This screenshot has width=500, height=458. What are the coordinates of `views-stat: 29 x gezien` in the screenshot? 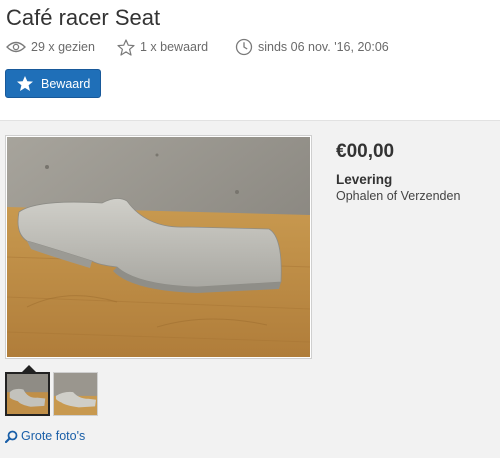 It's located at (50, 47).